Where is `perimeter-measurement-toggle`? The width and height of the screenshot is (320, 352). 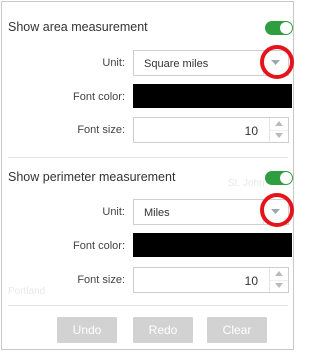 perimeter-measurement-toggle is located at coordinates (279, 178).